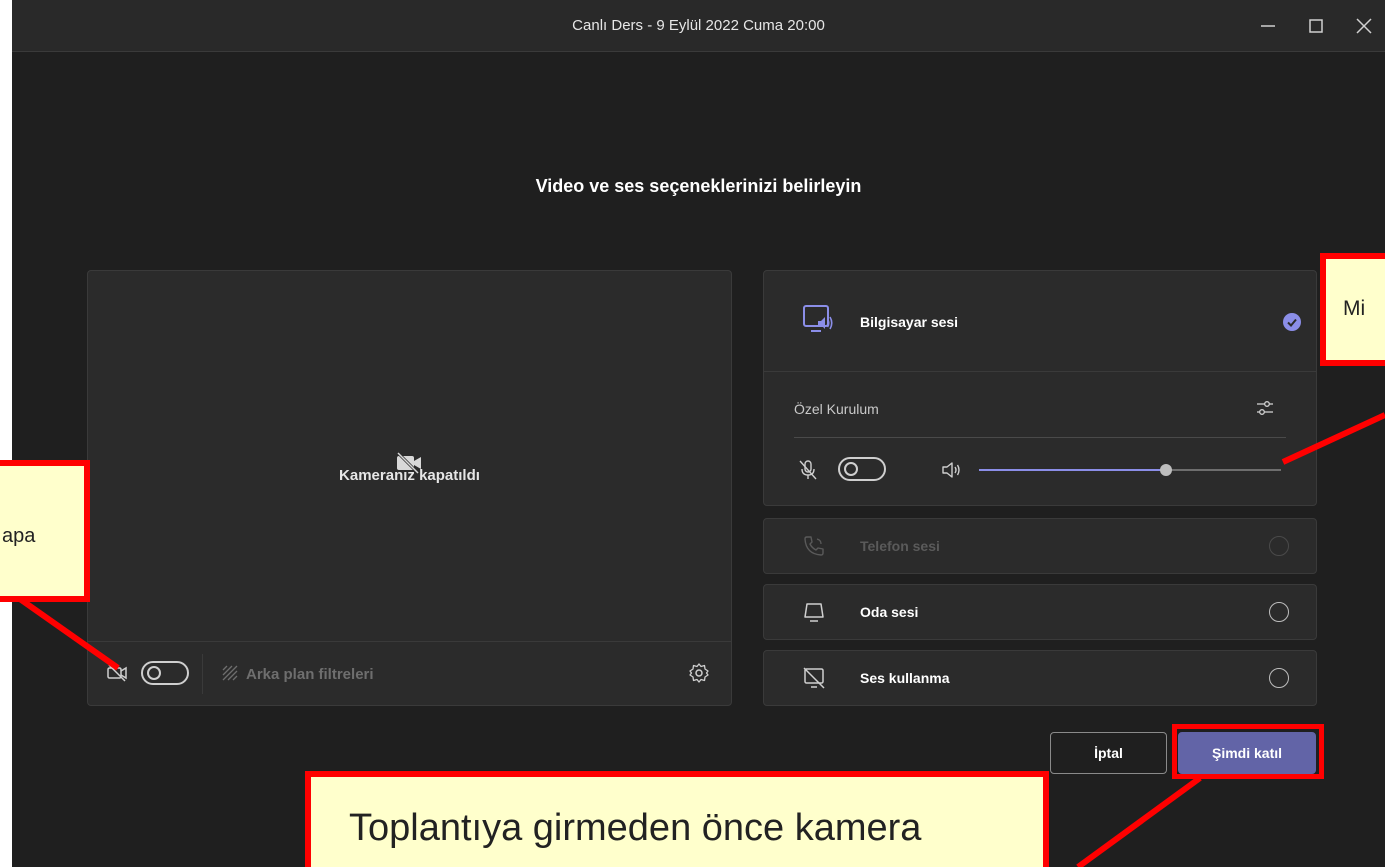 The height and width of the screenshot is (867, 1385). I want to click on custom-setup-label: Özel Kurulum, so click(836, 409).